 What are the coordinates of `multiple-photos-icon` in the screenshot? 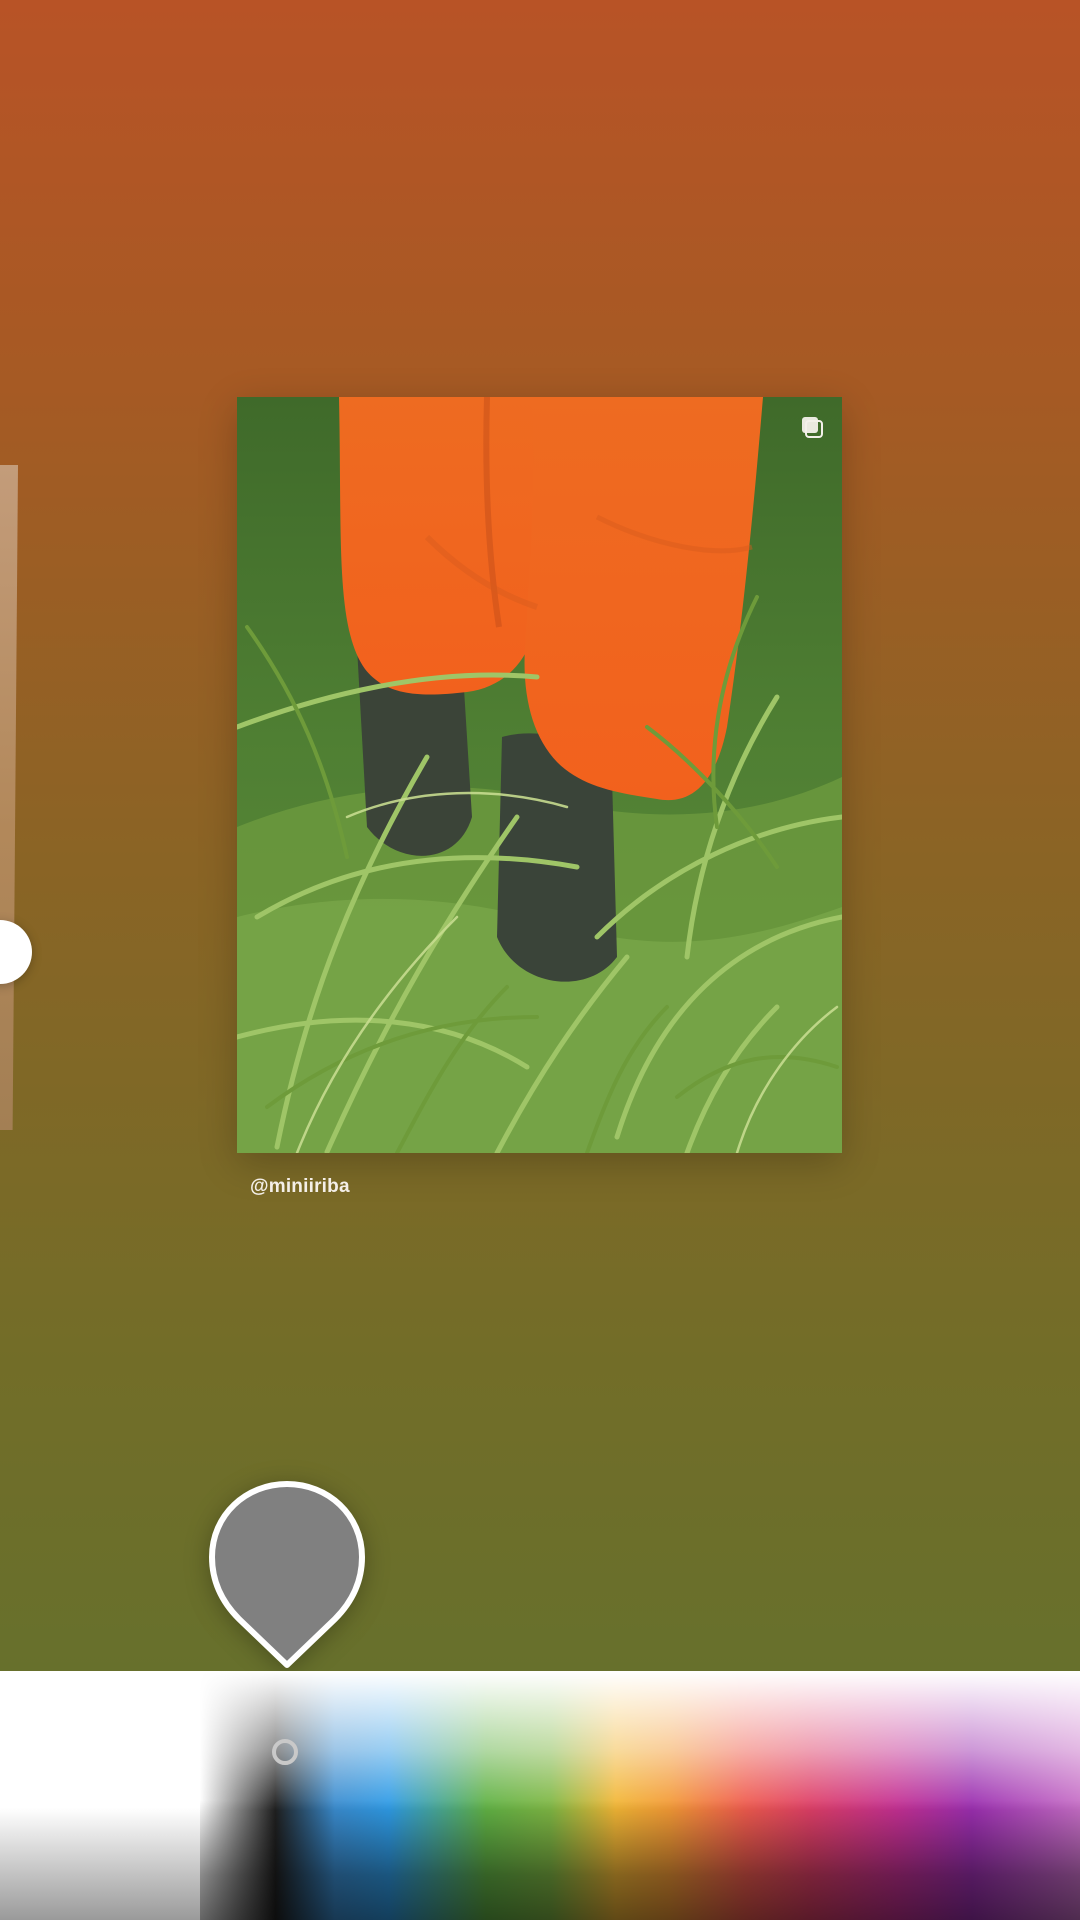 It's located at (812, 427).